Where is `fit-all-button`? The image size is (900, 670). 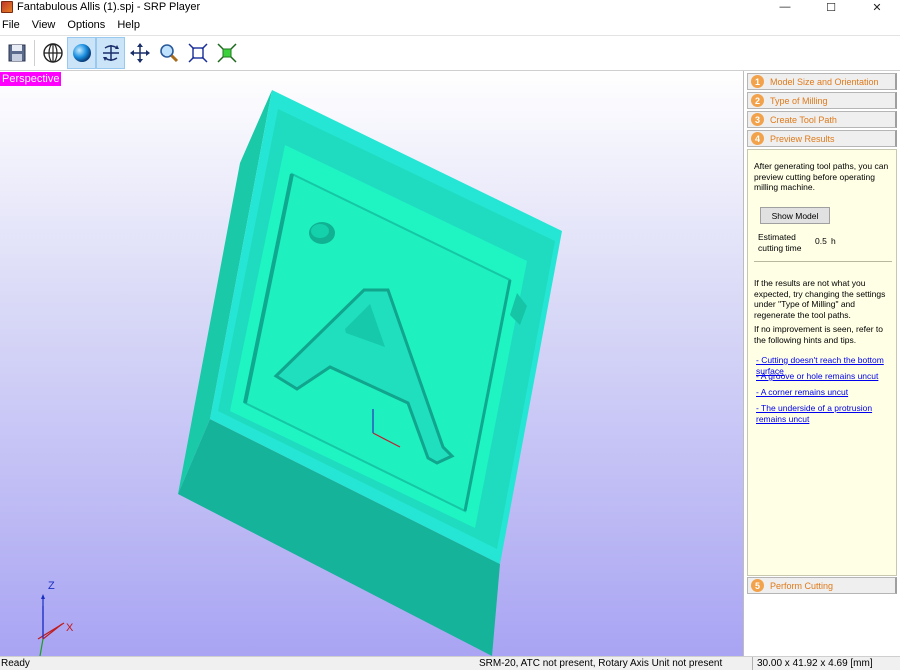 fit-all-button is located at coordinates (226, 53).